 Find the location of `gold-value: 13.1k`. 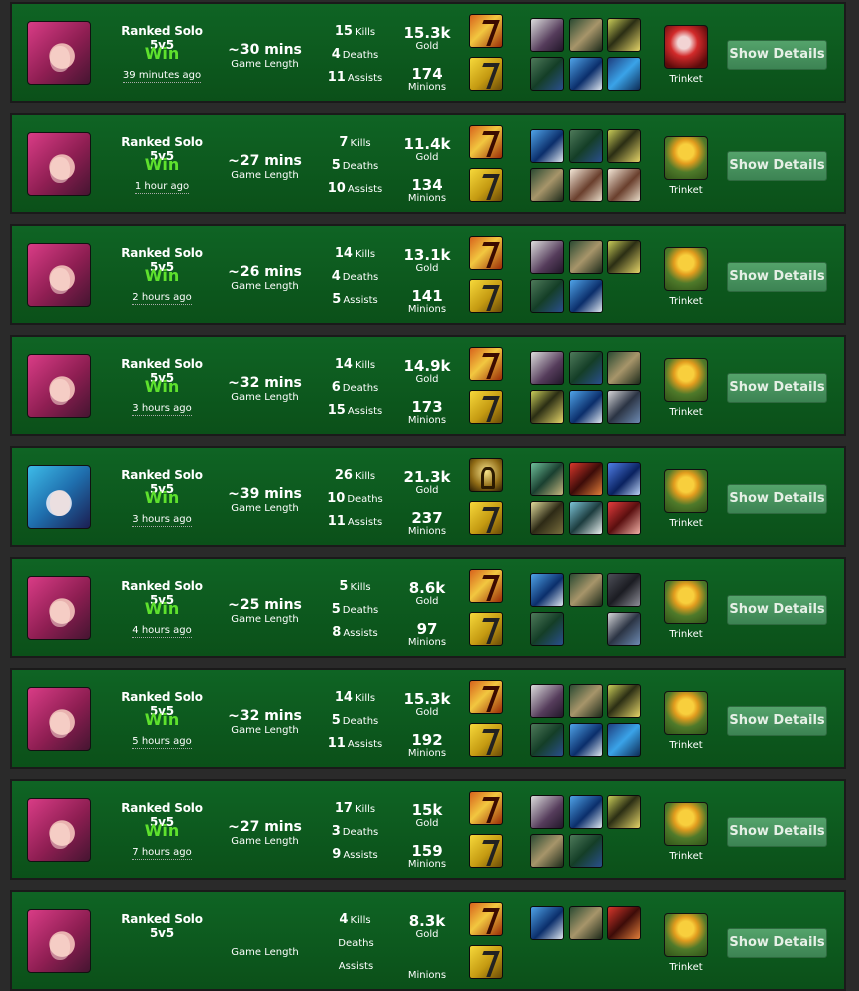

gold-value: 13.1k is located at coordinates (427, 255).